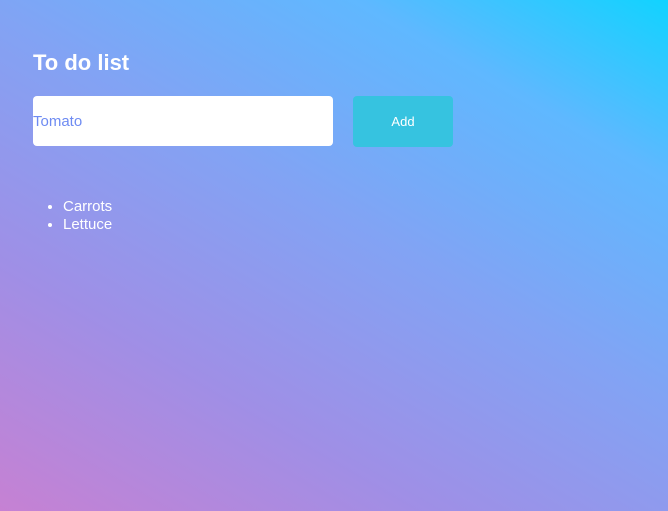  I want to click on add-todo-form: Add, so click(333, 121).